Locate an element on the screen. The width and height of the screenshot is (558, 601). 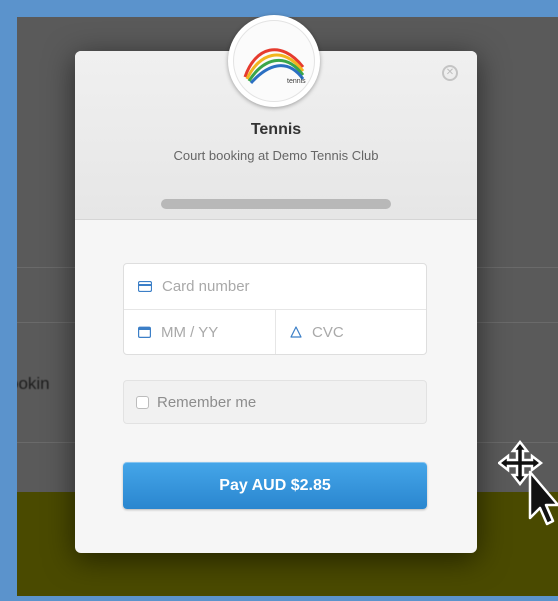
expiry-input is located at coordinates (217, 332).